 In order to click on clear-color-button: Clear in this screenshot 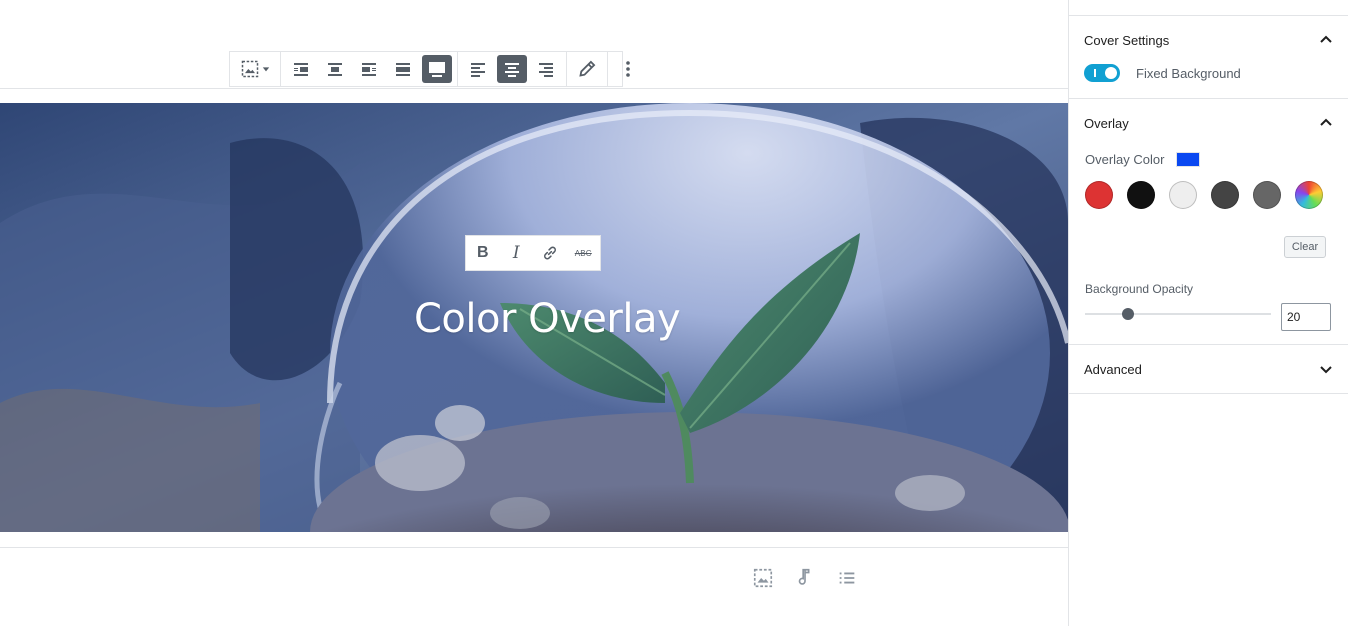, I will do `click(1305, 247)`.